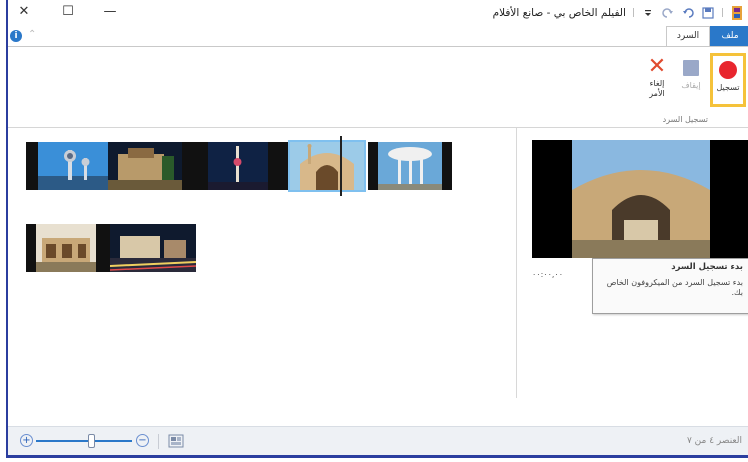 Image resolution: width=748 pixels, height=462 pixels. Describe the element at coordinates (691, 85) in the screenshot. I see `stop-label: إيقاف` at that location.